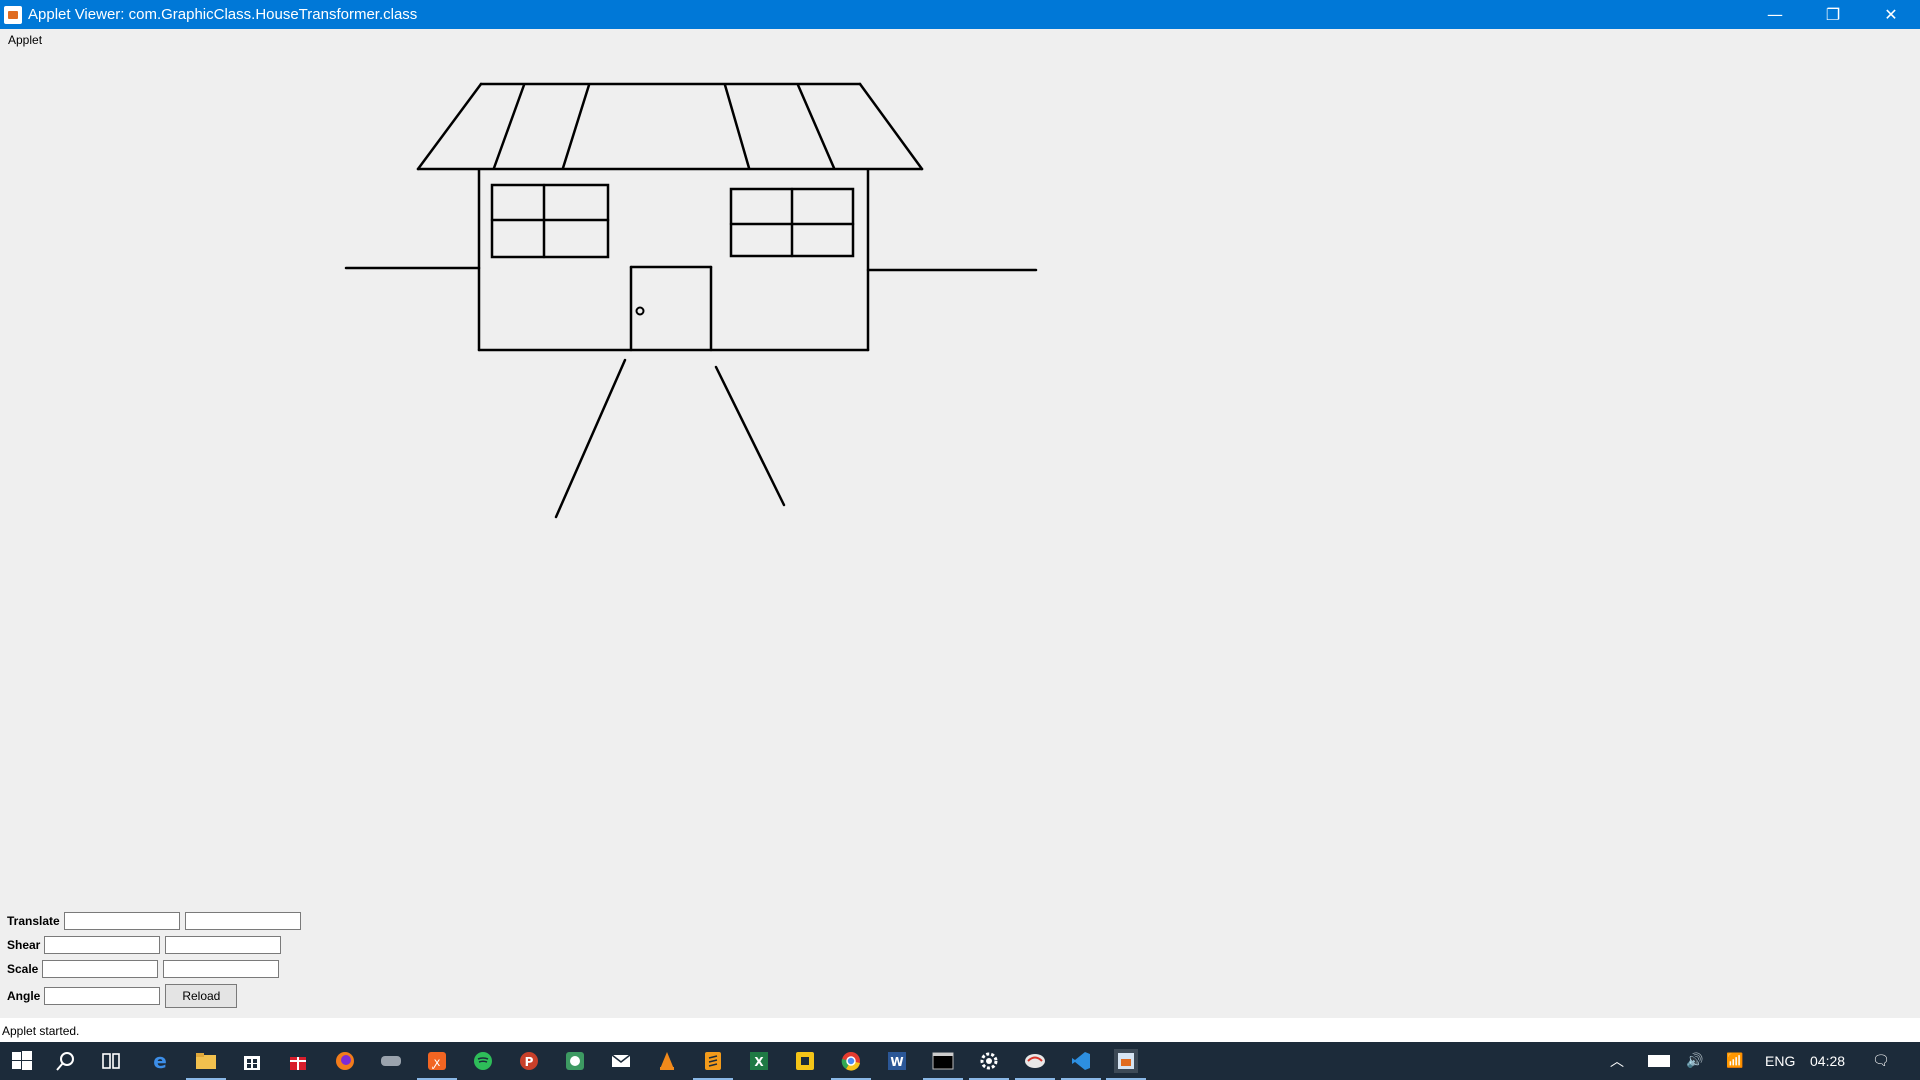  What do you see at coordinates (691, 269) in the screenshot?
I see `ground-lines` at bounding box center [691, 269].